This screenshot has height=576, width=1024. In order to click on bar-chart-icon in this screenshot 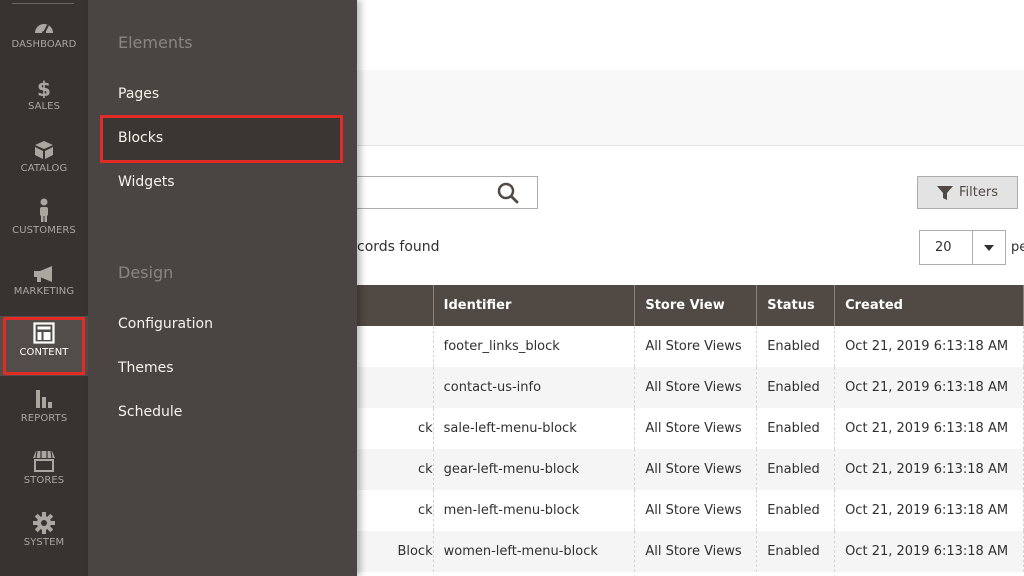, I will do `click(44, 399)`.